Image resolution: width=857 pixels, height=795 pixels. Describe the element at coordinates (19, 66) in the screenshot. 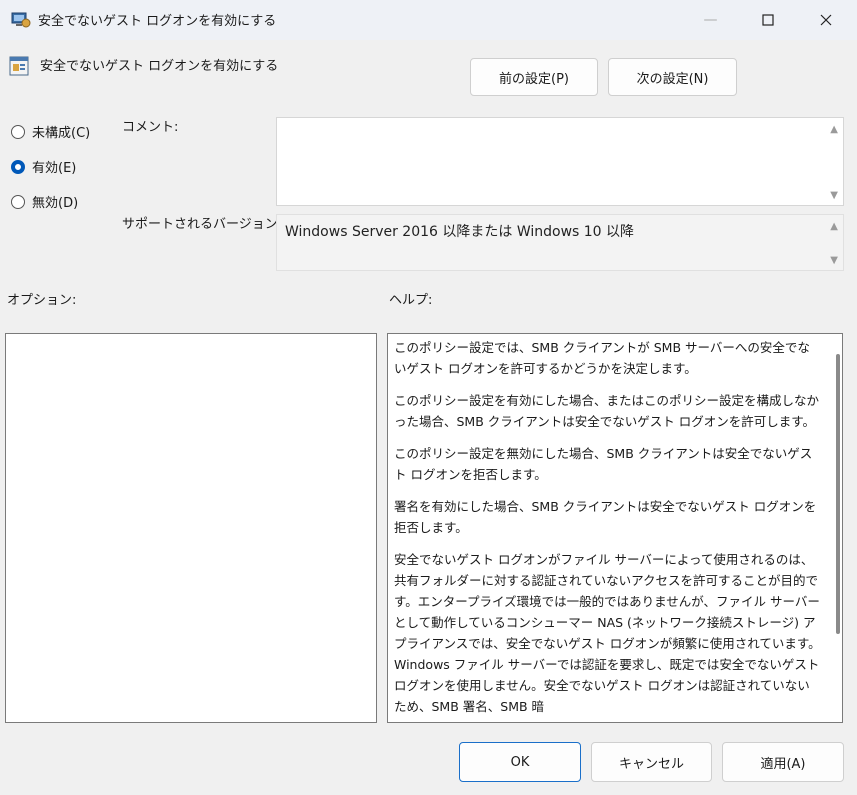

I see `policy-setting-icon` at that location.